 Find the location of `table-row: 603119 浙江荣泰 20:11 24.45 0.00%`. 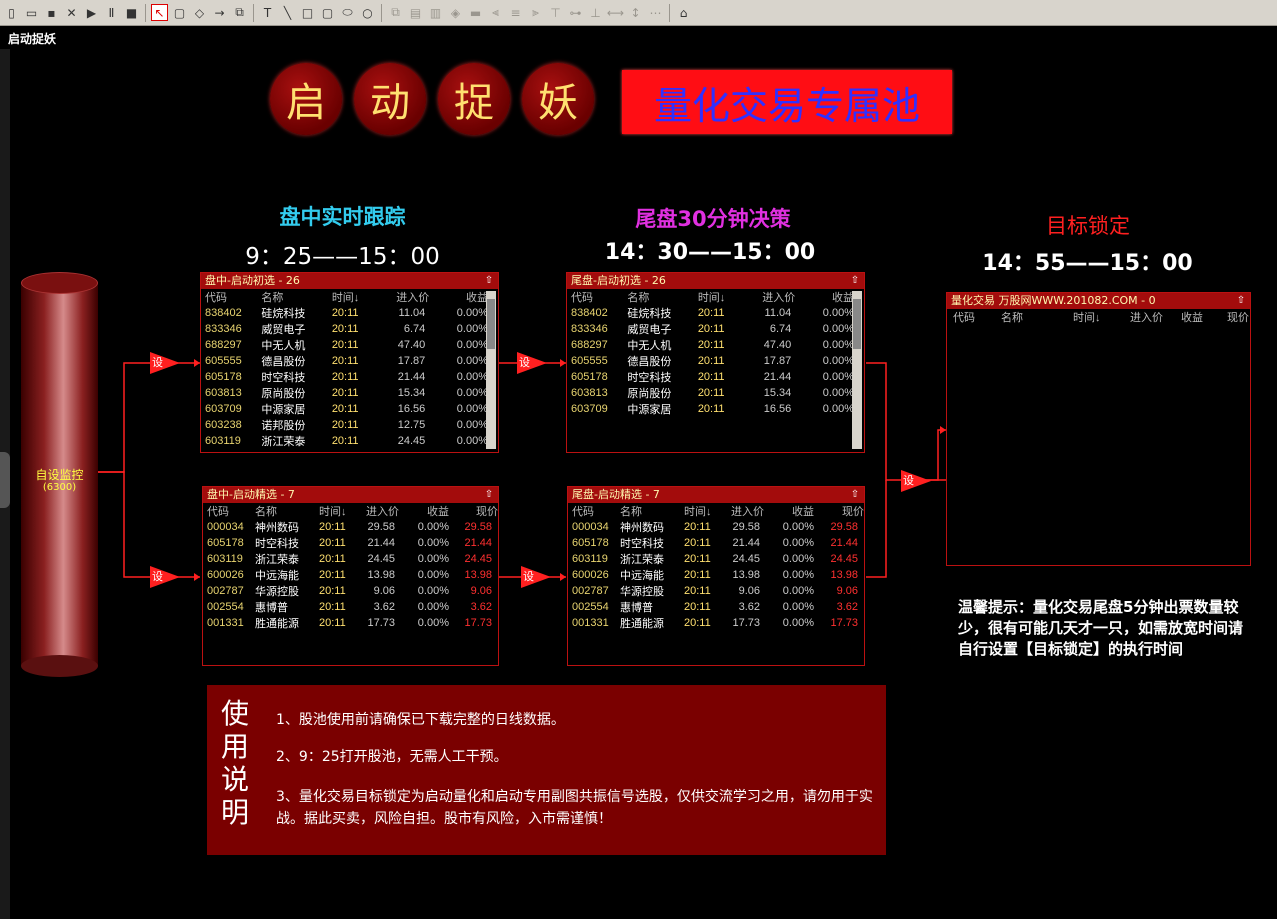

table-row: 603119 浙江荣泰 20:11 24.45 0.00% is located at coordinates (346, 441).